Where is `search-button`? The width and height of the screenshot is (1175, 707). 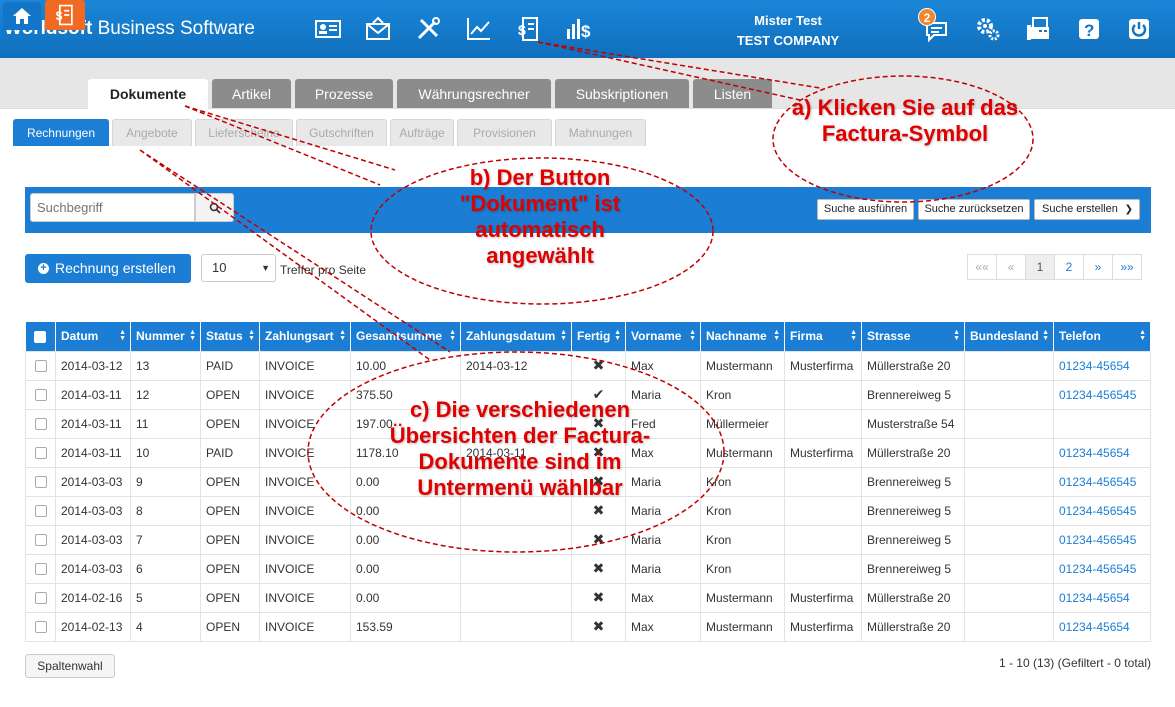
search-button is located at coordinates (214, 207).